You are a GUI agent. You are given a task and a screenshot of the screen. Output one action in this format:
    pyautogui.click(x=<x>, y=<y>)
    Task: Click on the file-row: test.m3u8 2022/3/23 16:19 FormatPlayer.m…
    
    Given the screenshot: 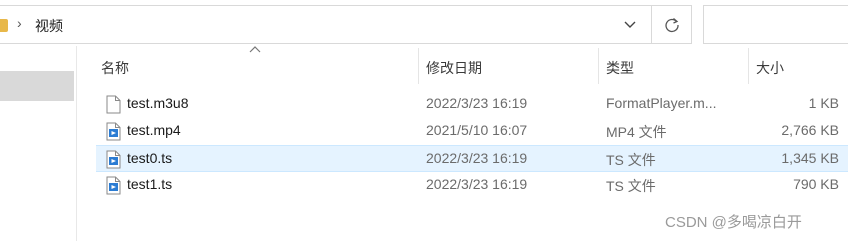 What is the action you would take?
    pyautogui.click(x=472, y=104)
    